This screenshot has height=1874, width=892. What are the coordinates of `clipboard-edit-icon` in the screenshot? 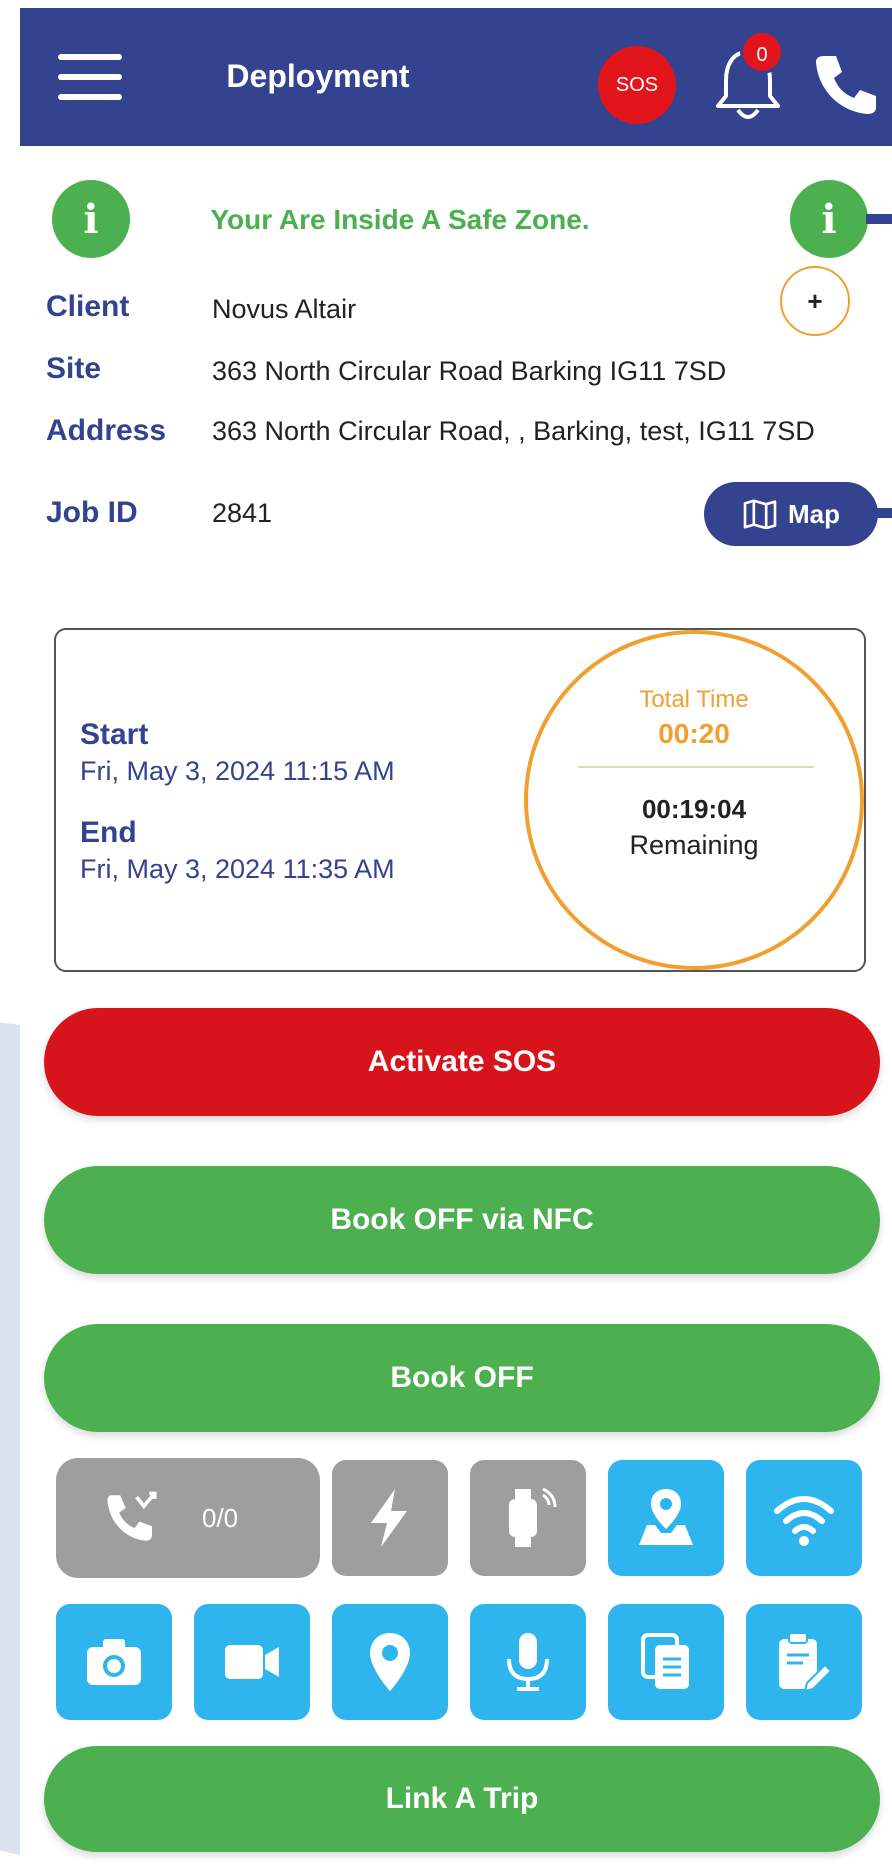 It's located at (806, 1662).